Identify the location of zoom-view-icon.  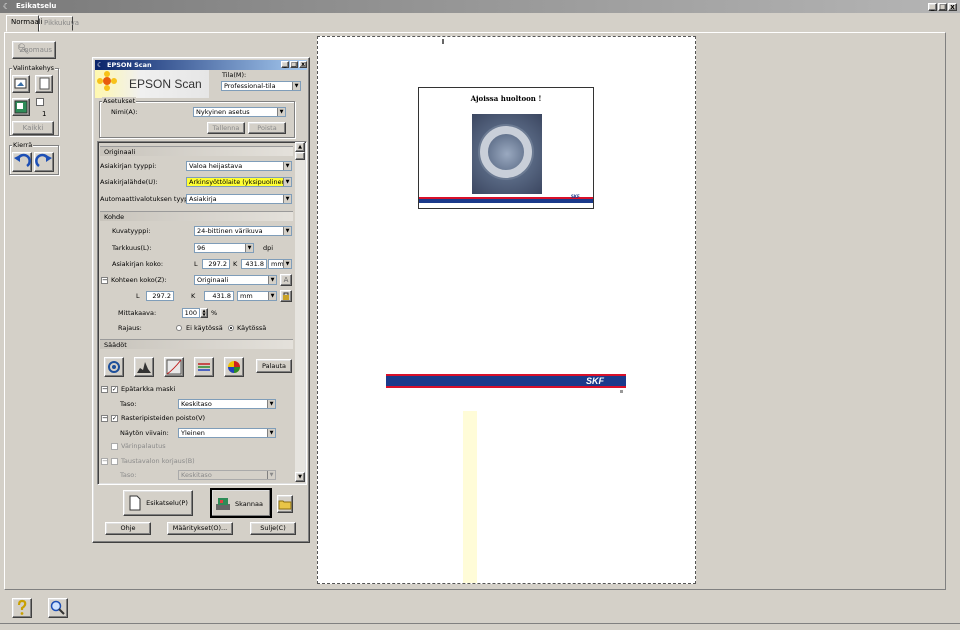
(57, 607).